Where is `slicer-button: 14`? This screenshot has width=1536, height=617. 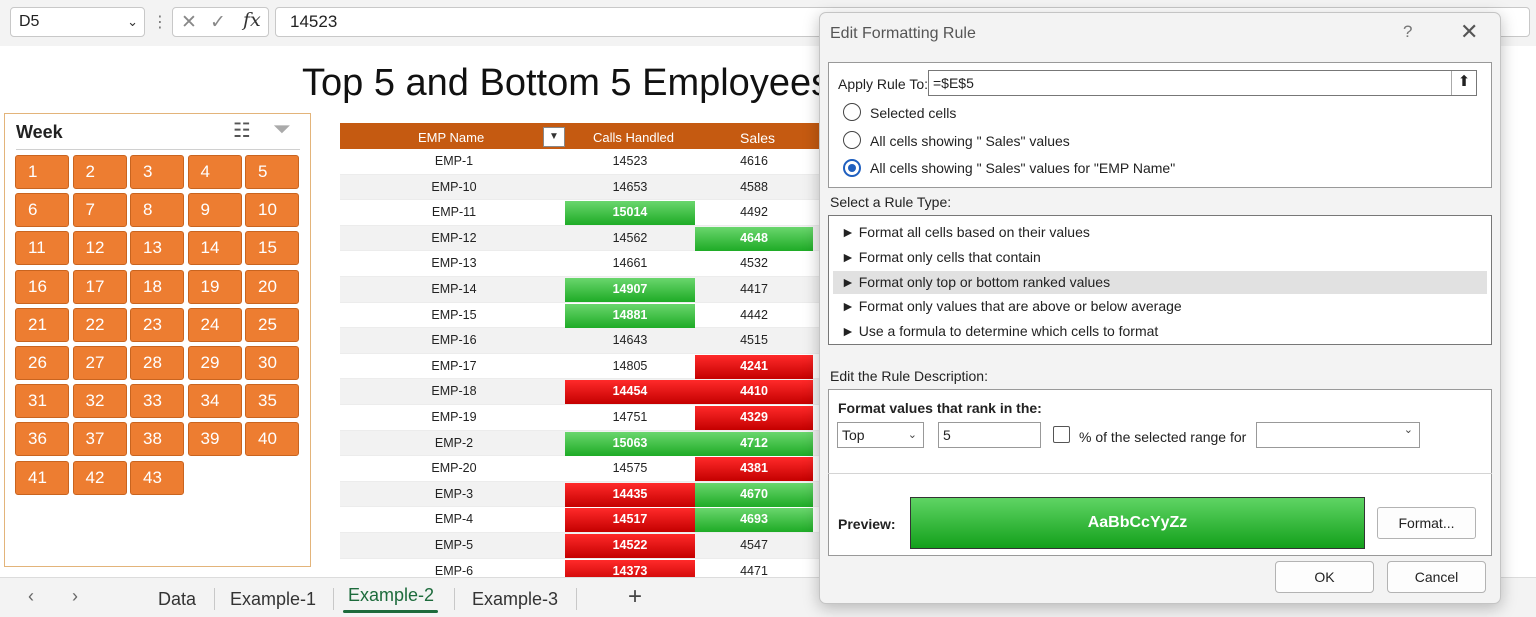
slicer-button: 14 is located at coordinates (214, 248).